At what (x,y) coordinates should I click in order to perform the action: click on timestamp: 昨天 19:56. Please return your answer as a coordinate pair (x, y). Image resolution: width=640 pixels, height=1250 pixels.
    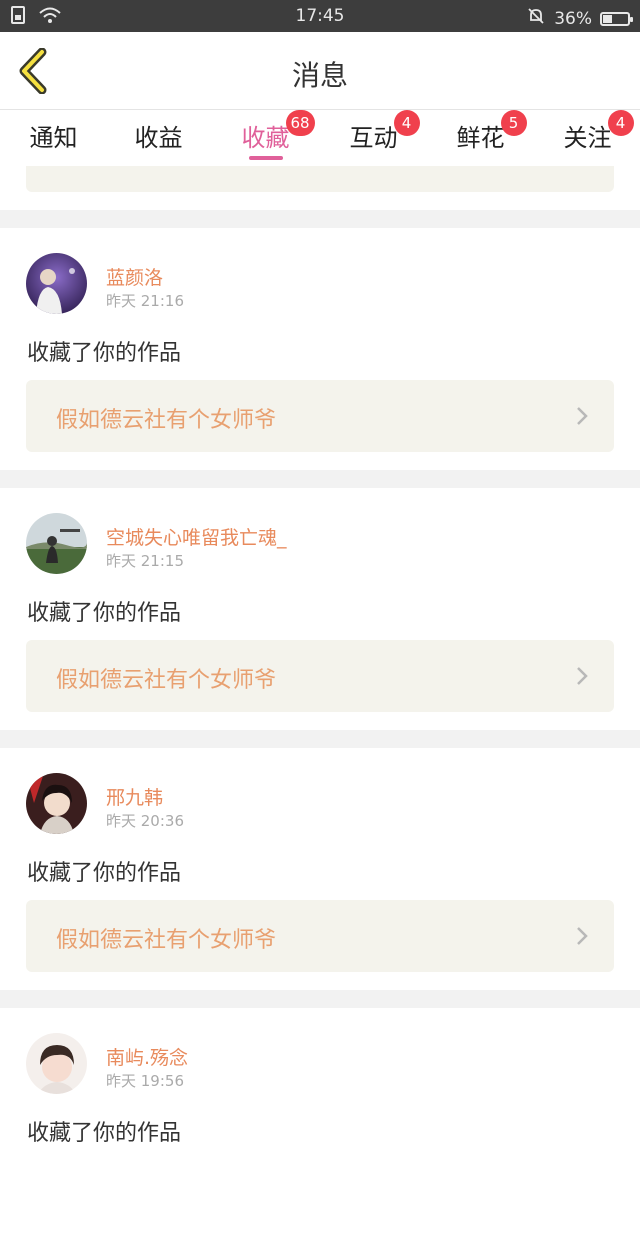
    Looking at the image, I should click on (145, 1081).